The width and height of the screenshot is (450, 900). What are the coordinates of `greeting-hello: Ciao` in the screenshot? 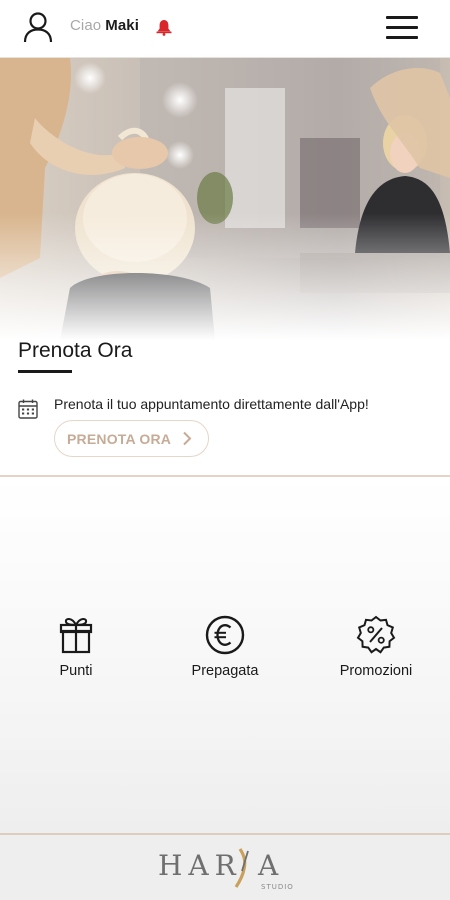 It's located at (86, 25).